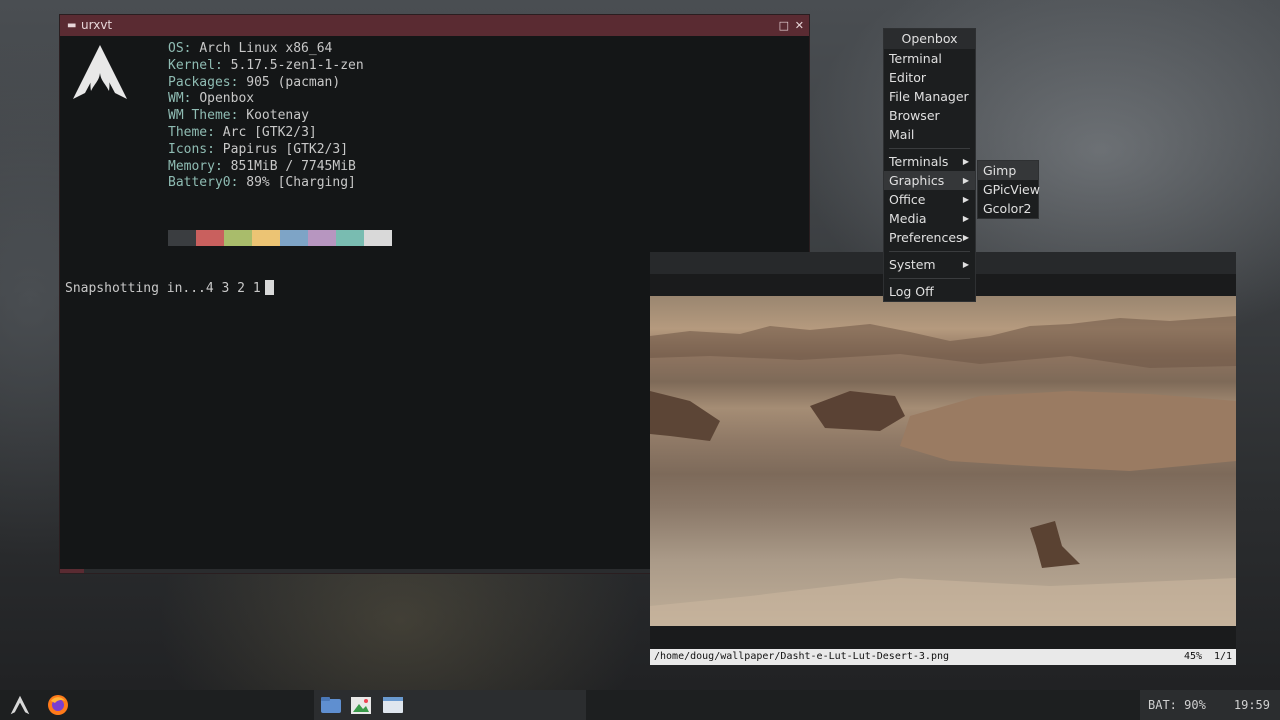 The image size is (1280, 720). Describe the element at coordinates (926, 237) in the screenshot. I see `menu-item-label: Preferences` at that location.